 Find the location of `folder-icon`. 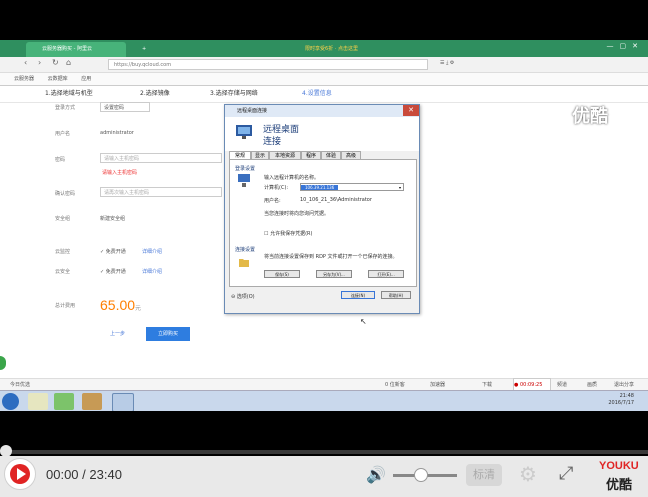

folder-icon is located at coordinates (244, 263).